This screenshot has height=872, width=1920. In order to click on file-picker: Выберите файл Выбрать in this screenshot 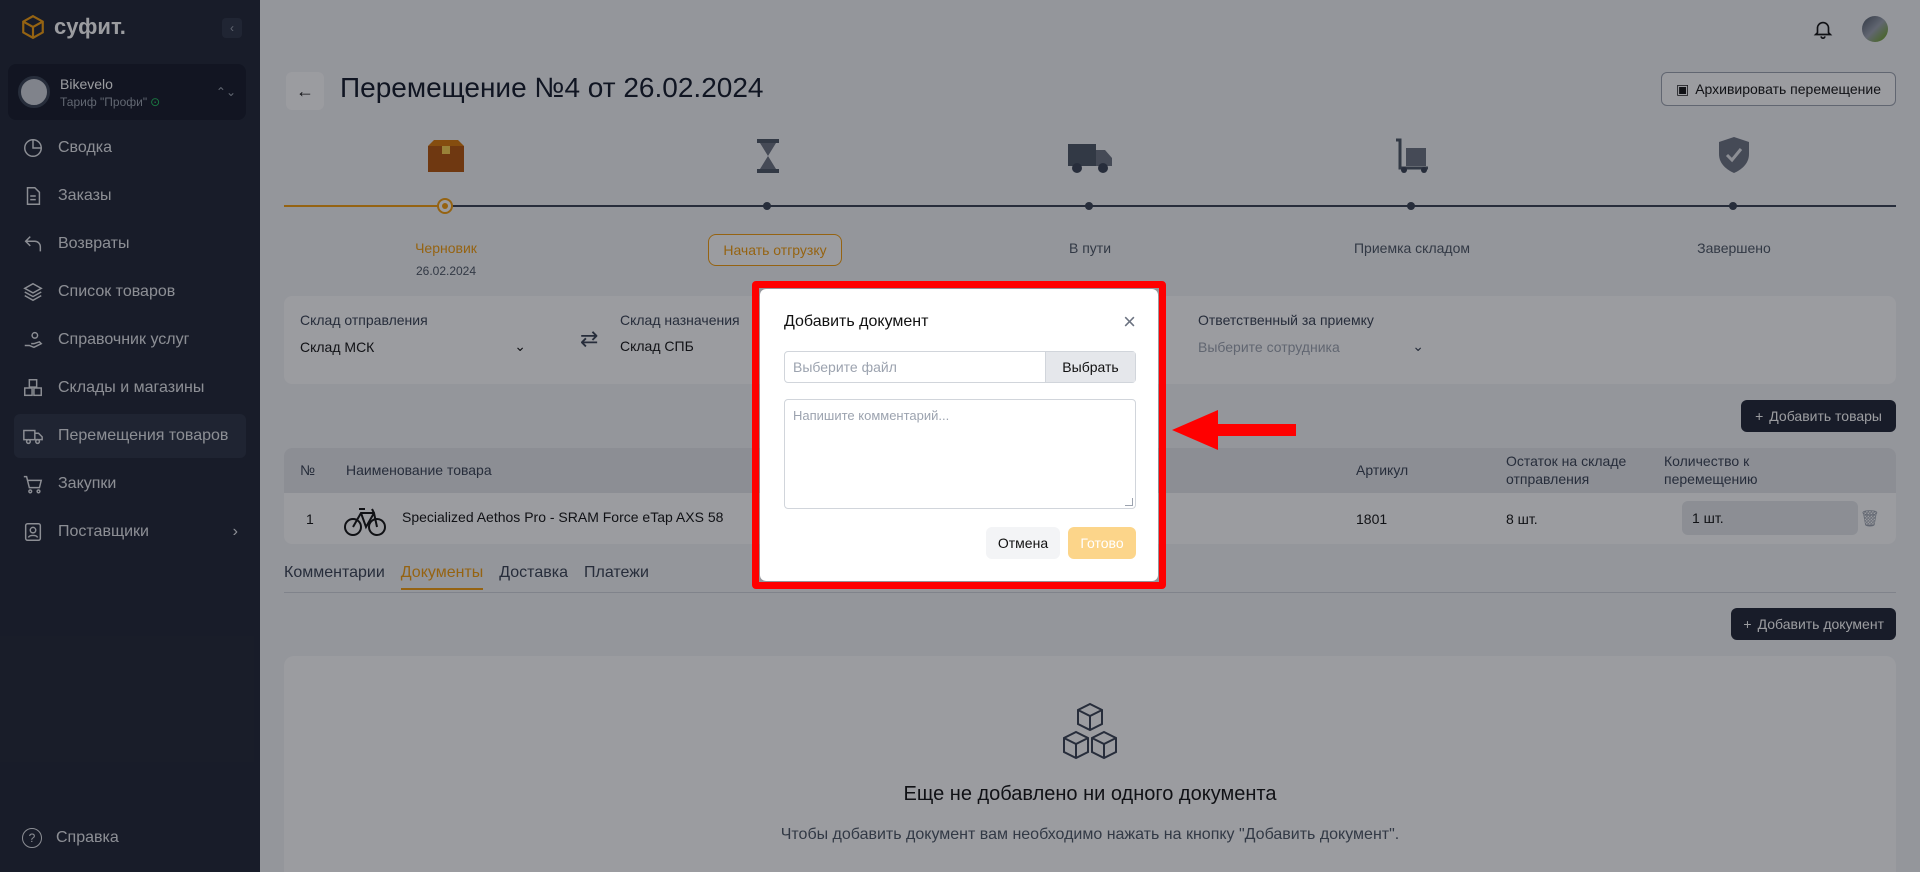, I will do `click(960, 367)`.